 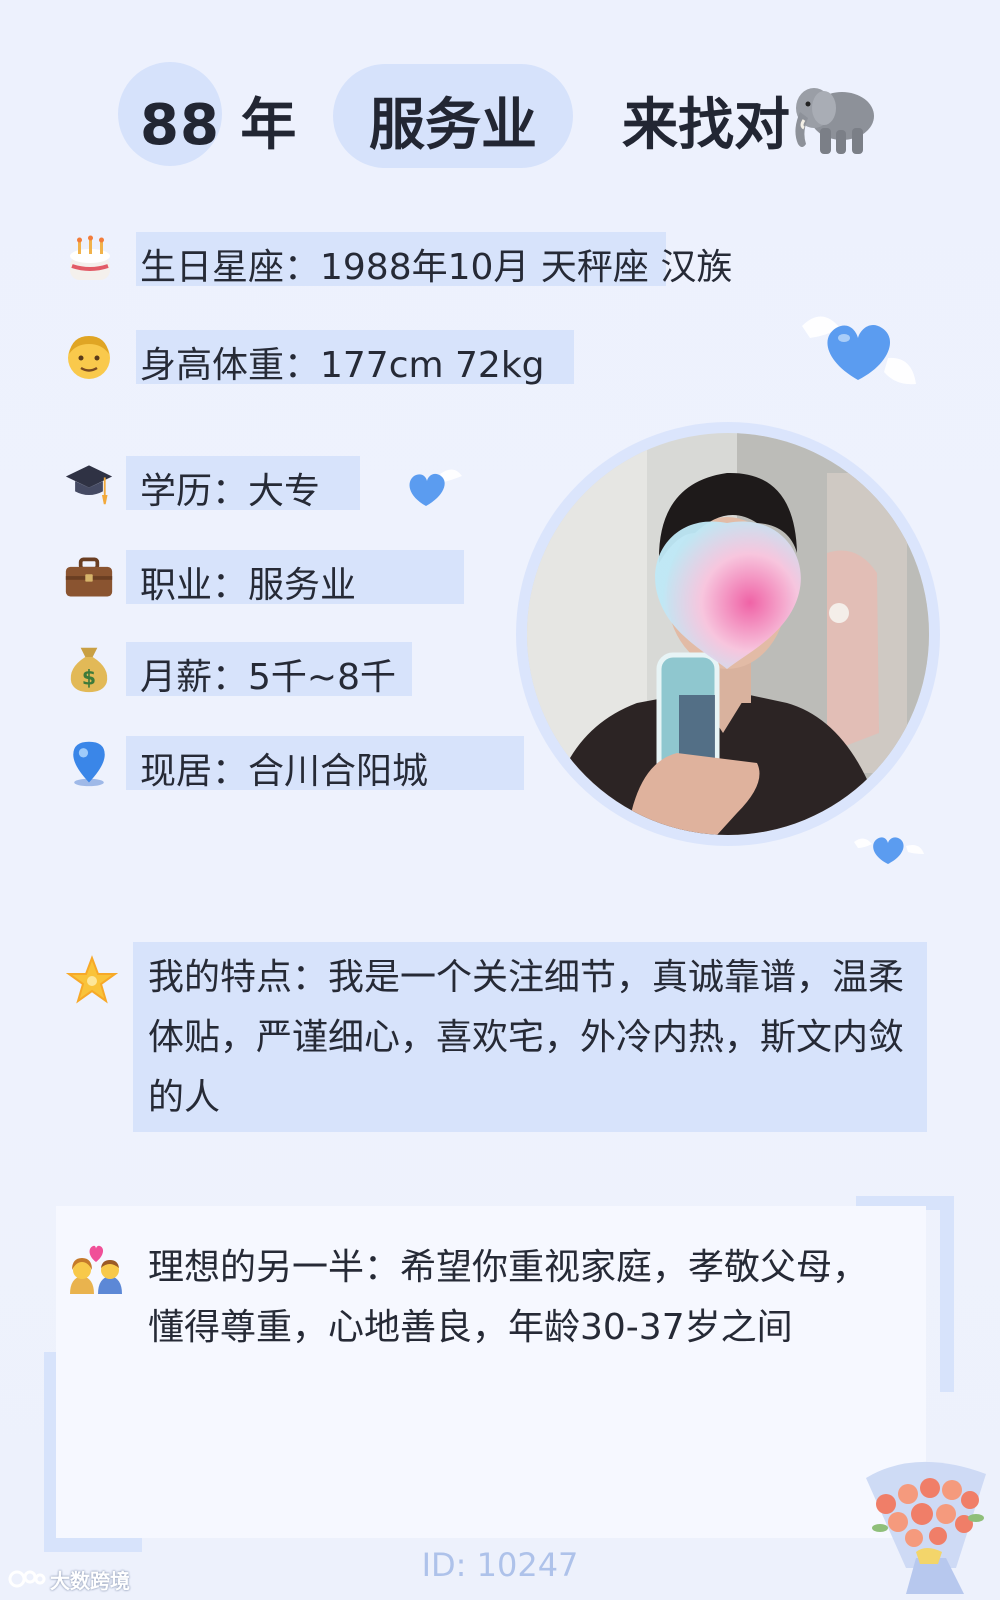 I want to click on occupation-label: 服务业, so click(x=453, y=125).